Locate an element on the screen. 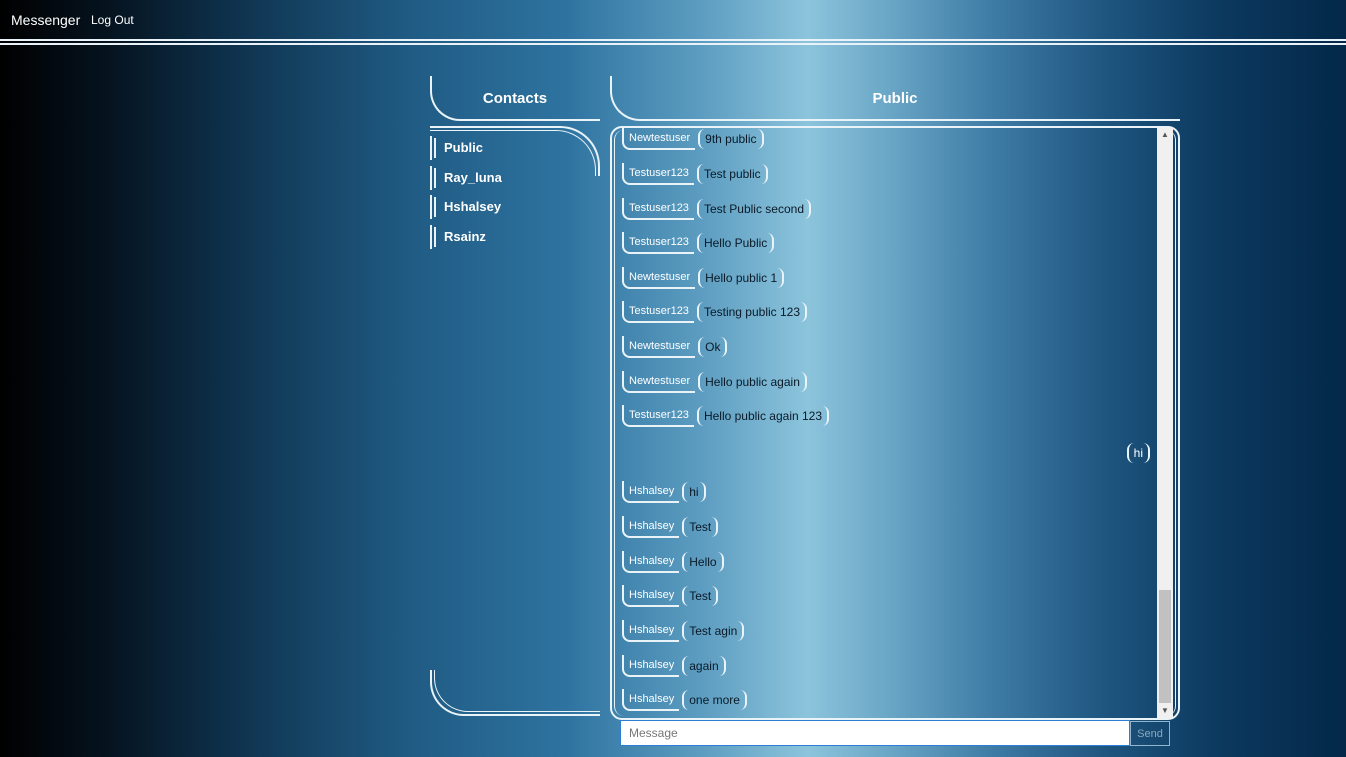 The image size is (1346, 757). chat-title: Public is located at coordinates (895, 98).